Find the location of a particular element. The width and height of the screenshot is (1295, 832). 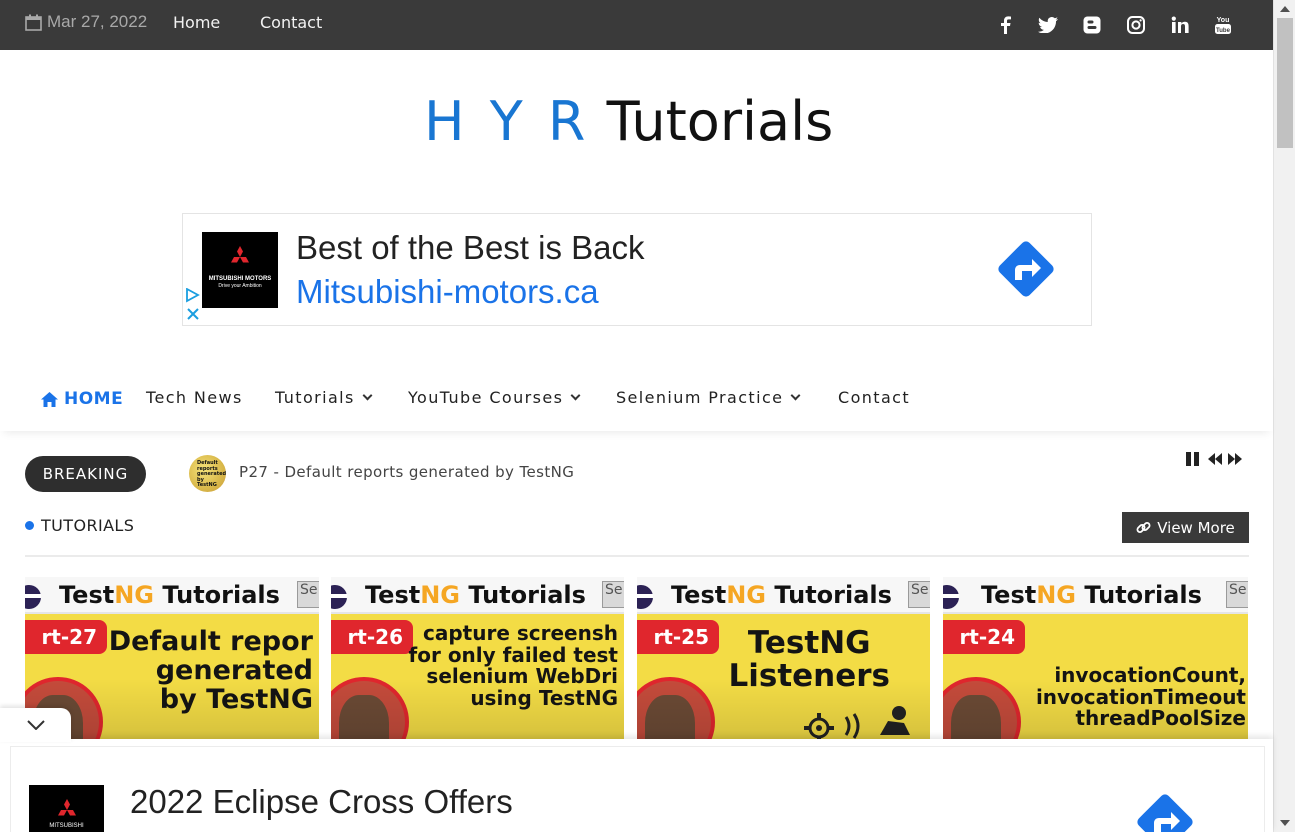

nav-tutorials: Tutorials is located at coordinates (324, 397).